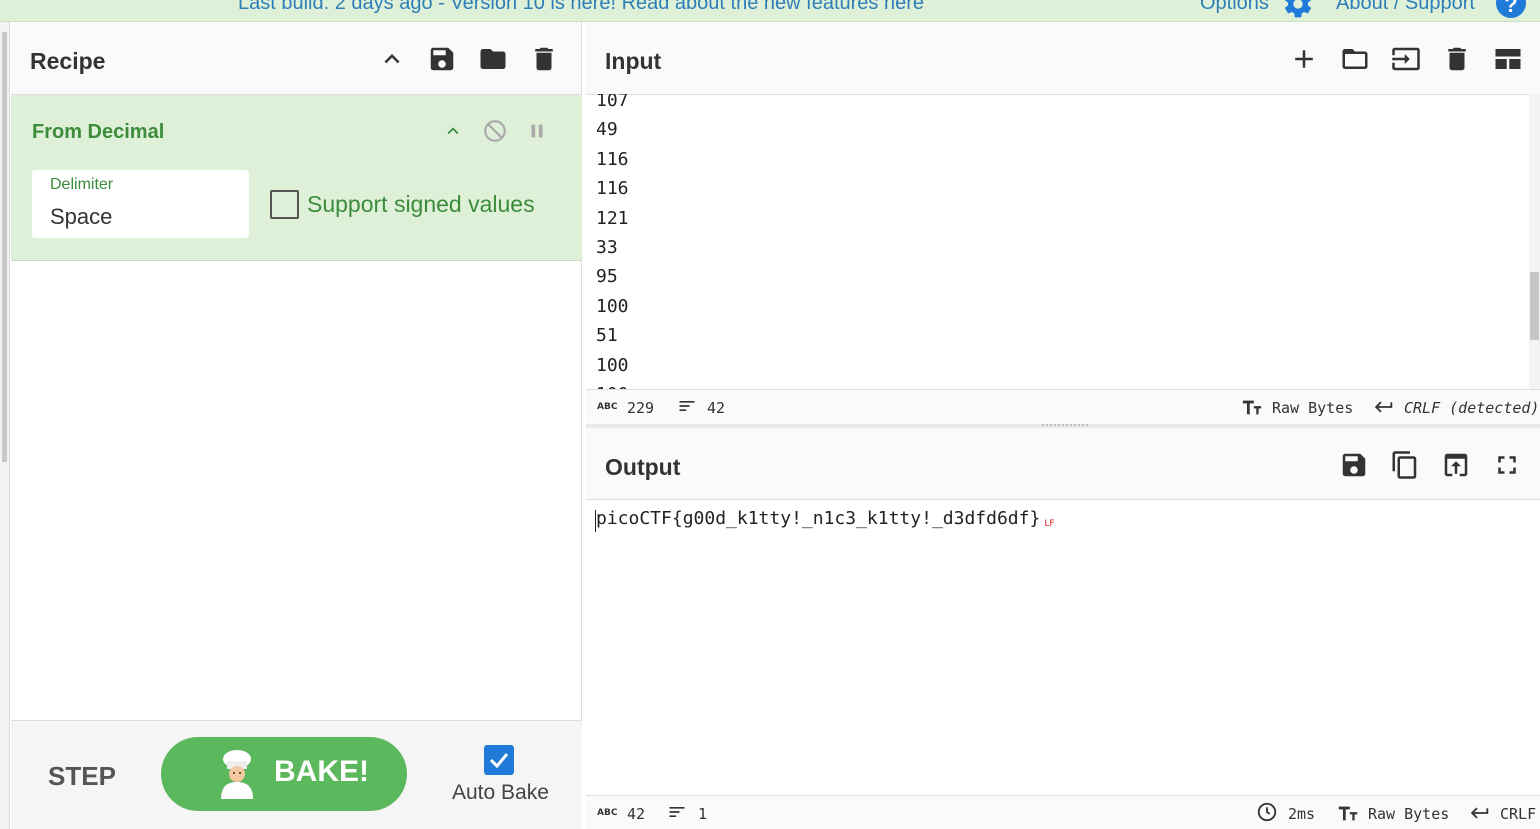  I want to click on input-line: 107, so click(612, 102).